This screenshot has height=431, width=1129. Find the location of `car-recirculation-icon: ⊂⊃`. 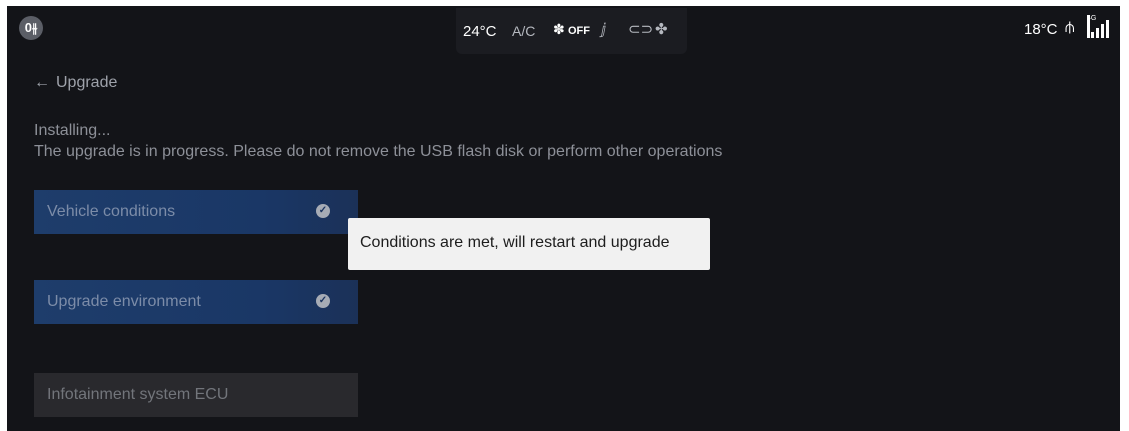

car-recirculation-icon: ⊂⊃ is located at coordinates (640, 29).